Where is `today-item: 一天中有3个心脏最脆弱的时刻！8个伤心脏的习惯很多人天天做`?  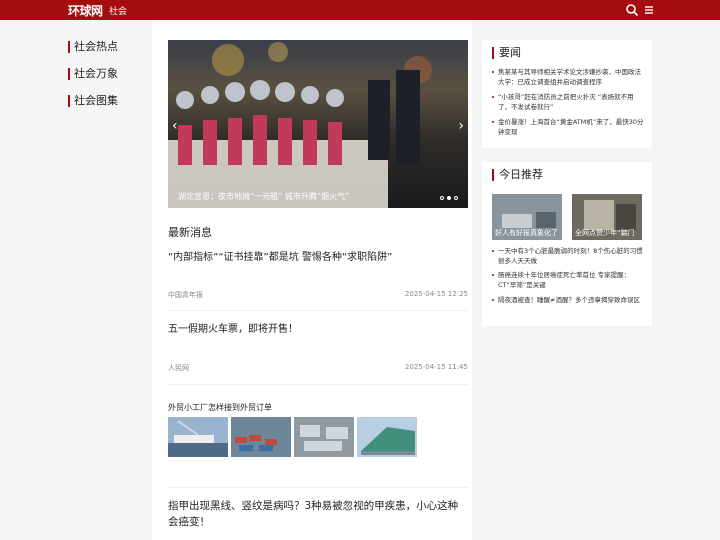
today-item: 一天中有3个心脏最脆弱的时刻！8个伤心脏的习惯很多人天天做 is located at coordinates (569, 256).